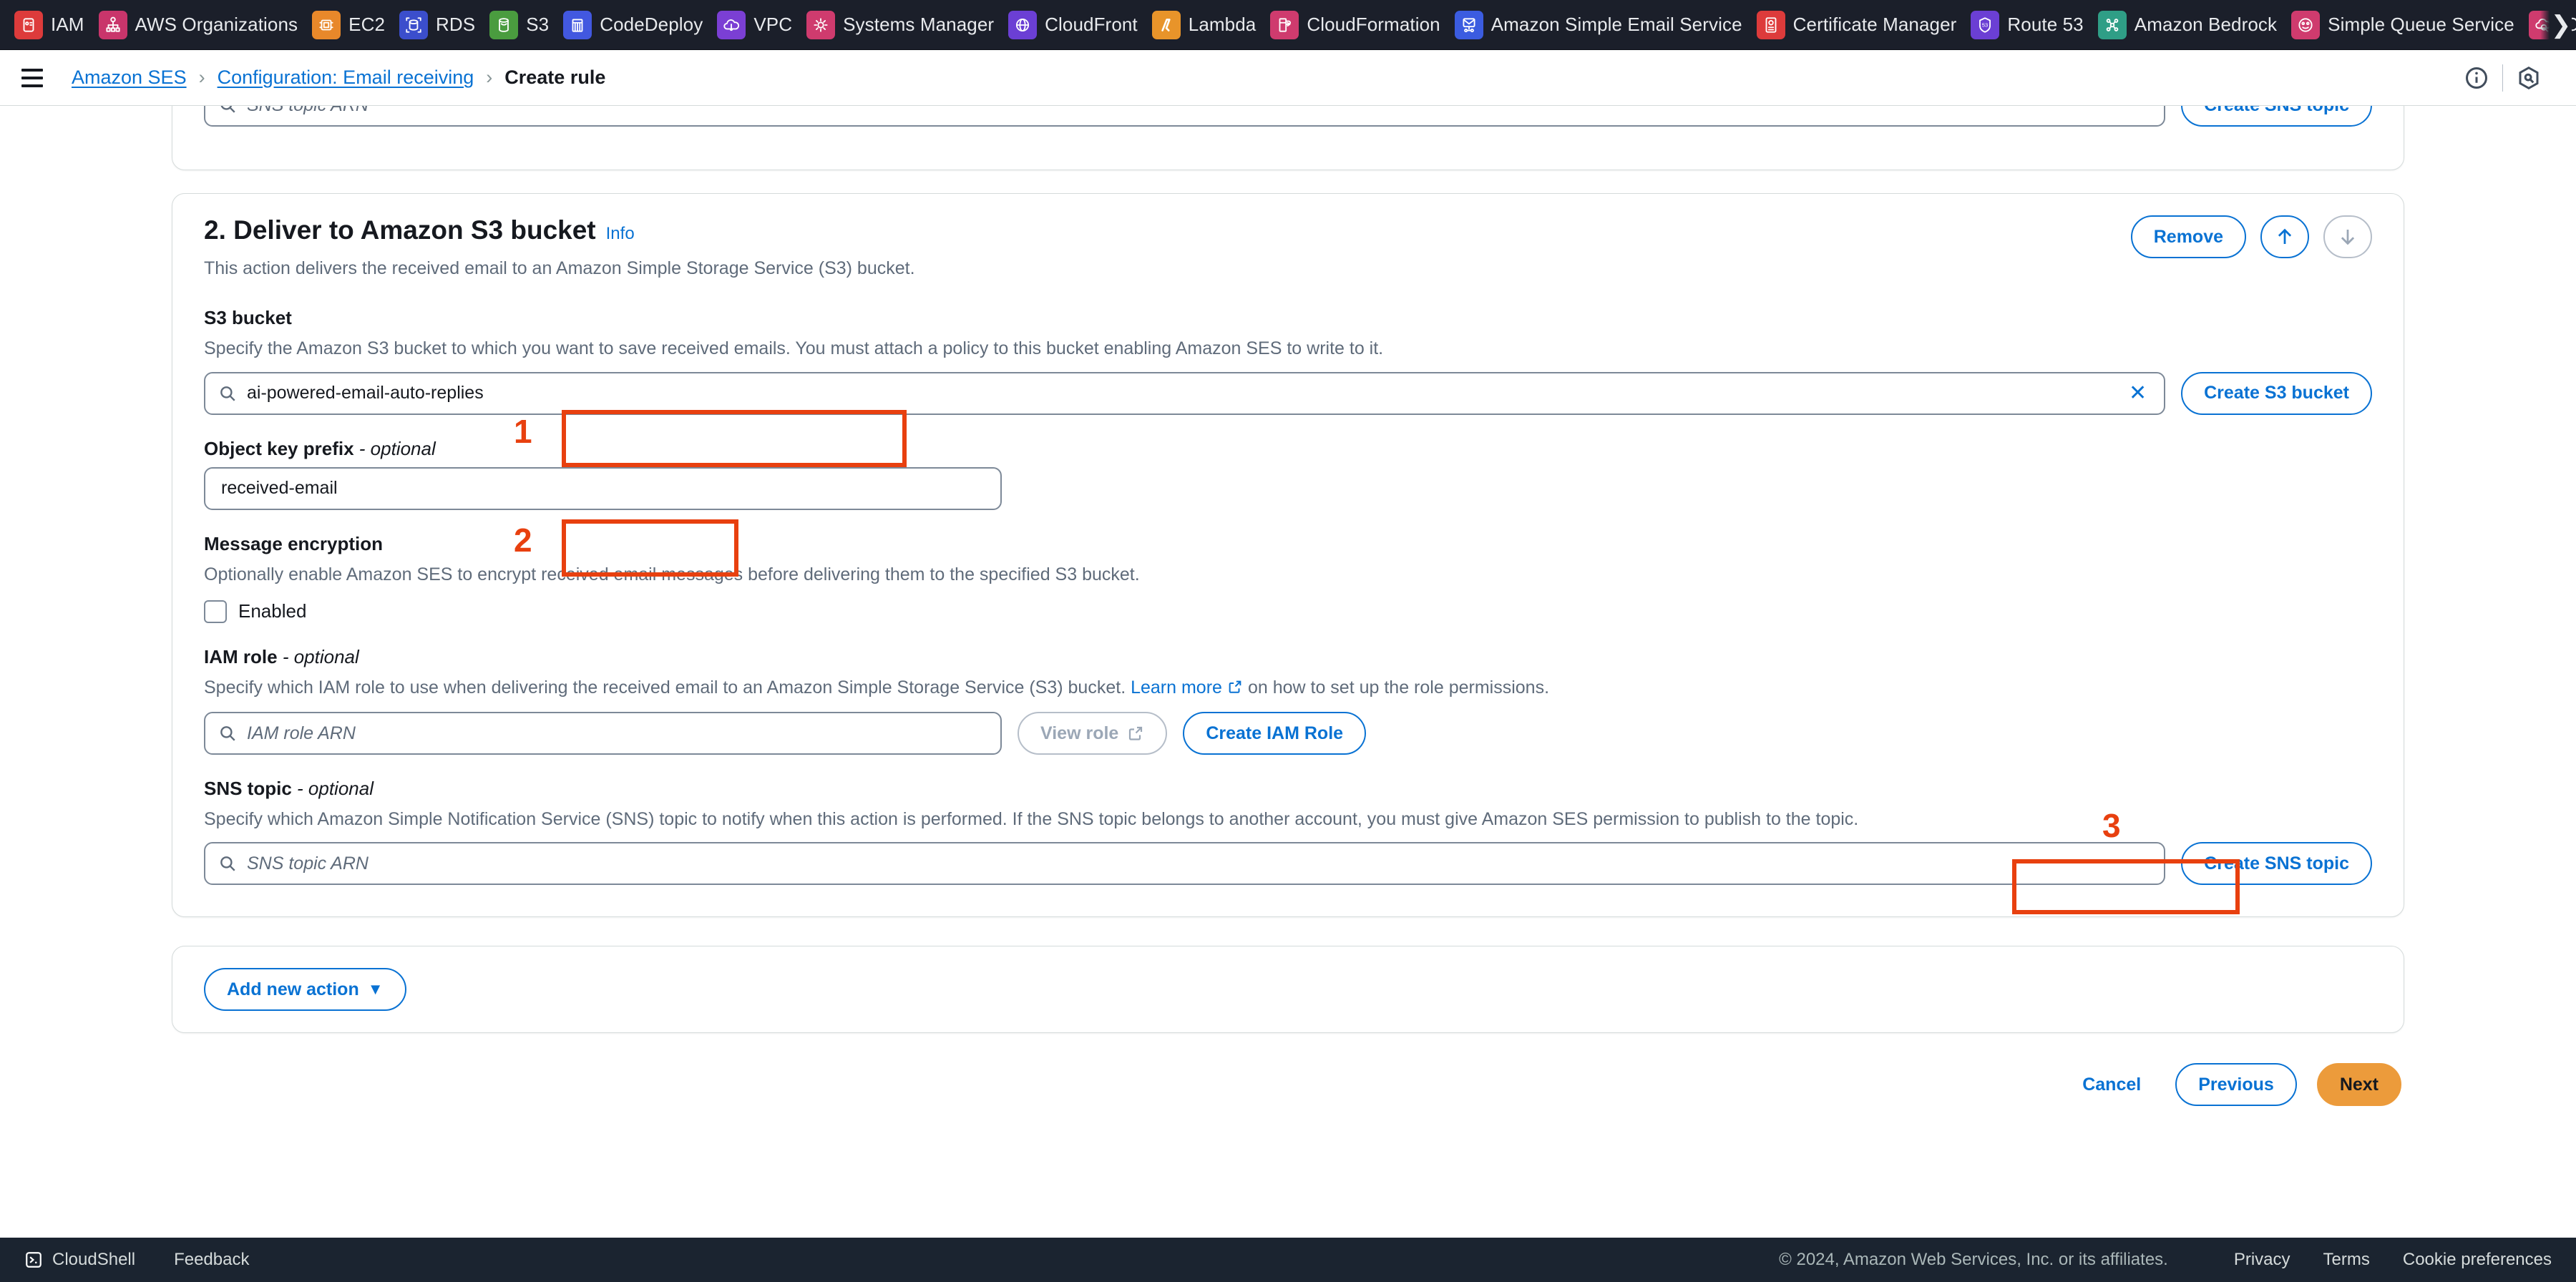 The image size is (2576, 1282). Describe the element at coordinates (351, 25) in the screenshot. I see `bookmark-ec2: EC2` at that location.